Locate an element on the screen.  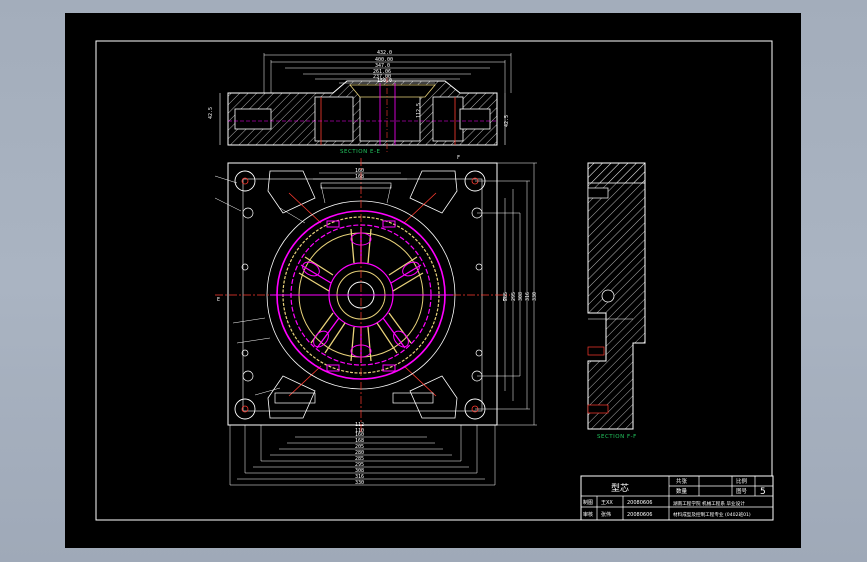
section-f-f-label: SECTION F-F is located at coordinates (617, 437).